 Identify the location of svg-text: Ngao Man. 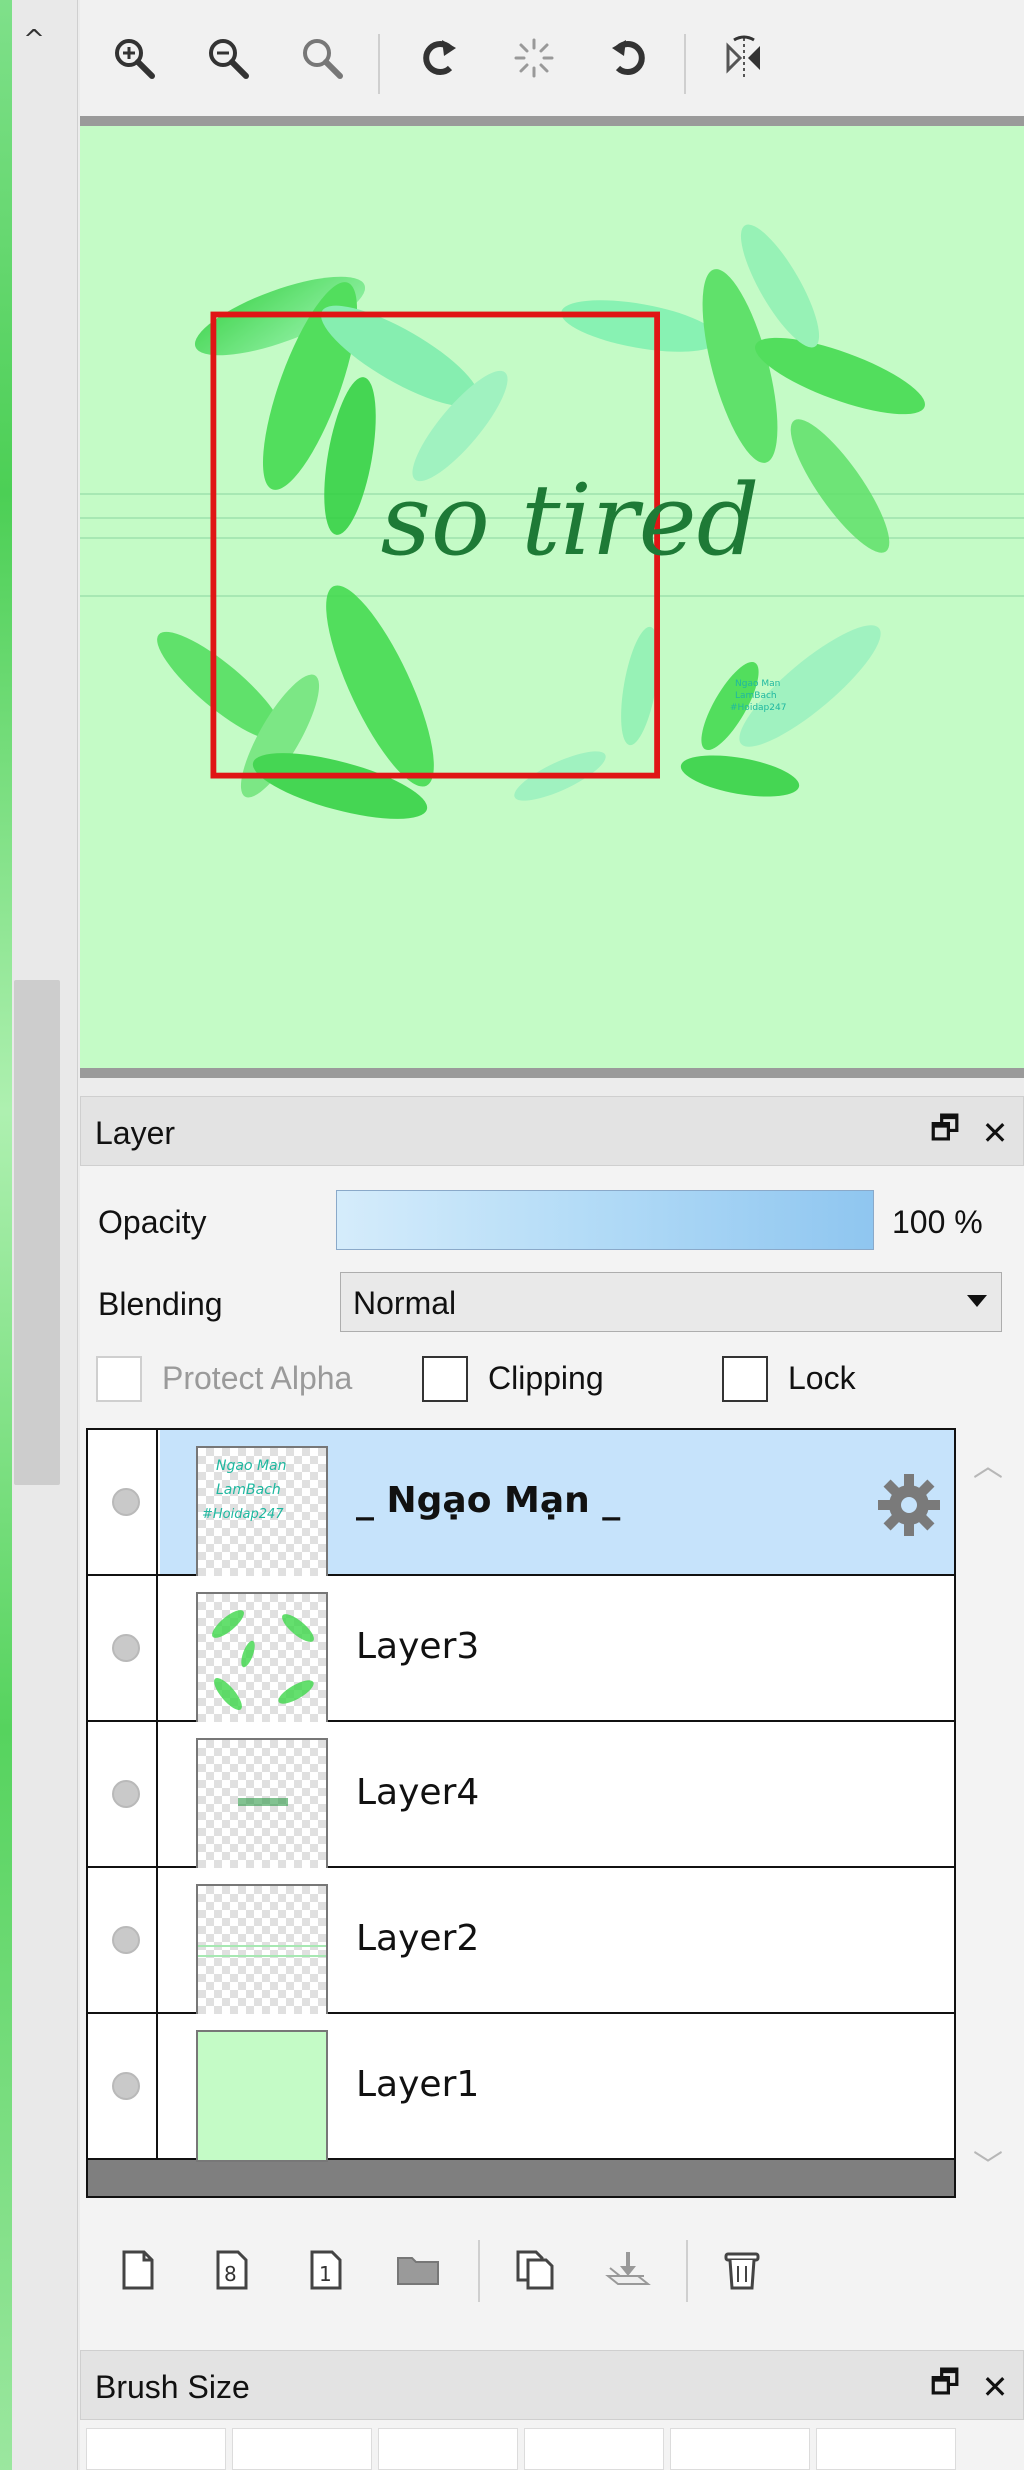
(251, 1466).